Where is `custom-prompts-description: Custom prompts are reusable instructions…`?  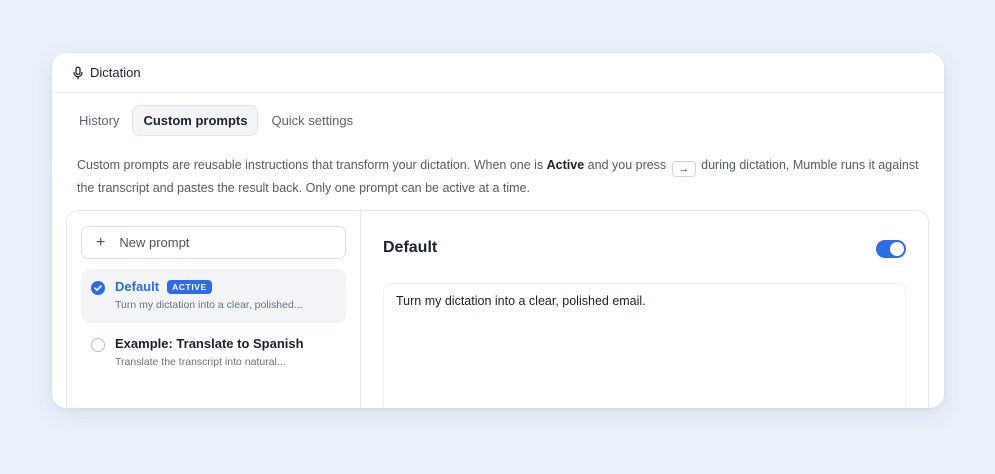 custom-prompts-description: Custom prompts are reusable instructions… is located at coordinates (502, 176).